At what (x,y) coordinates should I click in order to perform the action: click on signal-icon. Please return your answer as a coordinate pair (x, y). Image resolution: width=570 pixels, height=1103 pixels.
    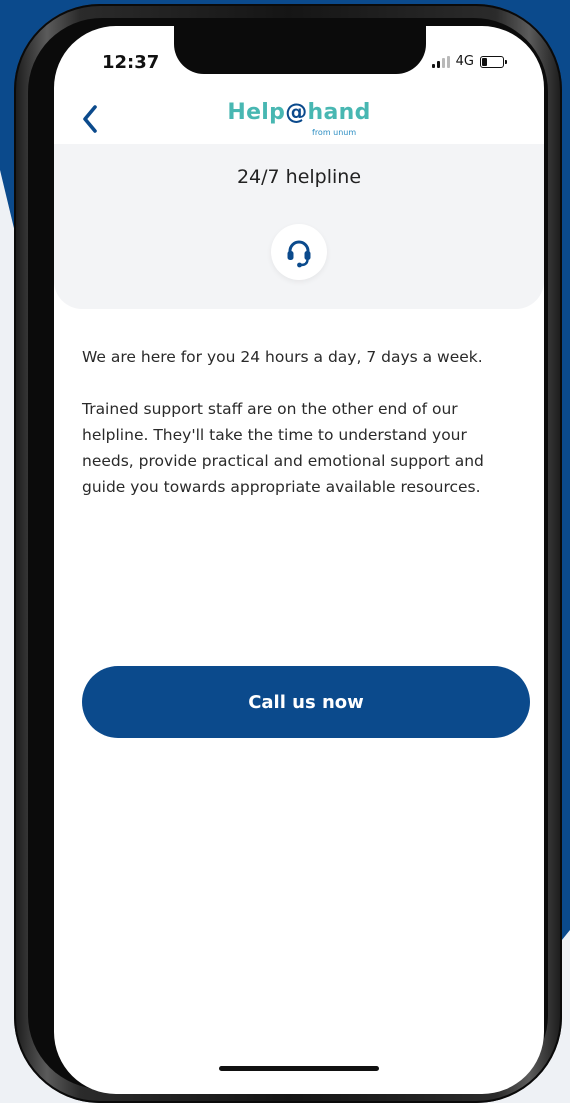
    Looking at the image, I should click on (440, 61).